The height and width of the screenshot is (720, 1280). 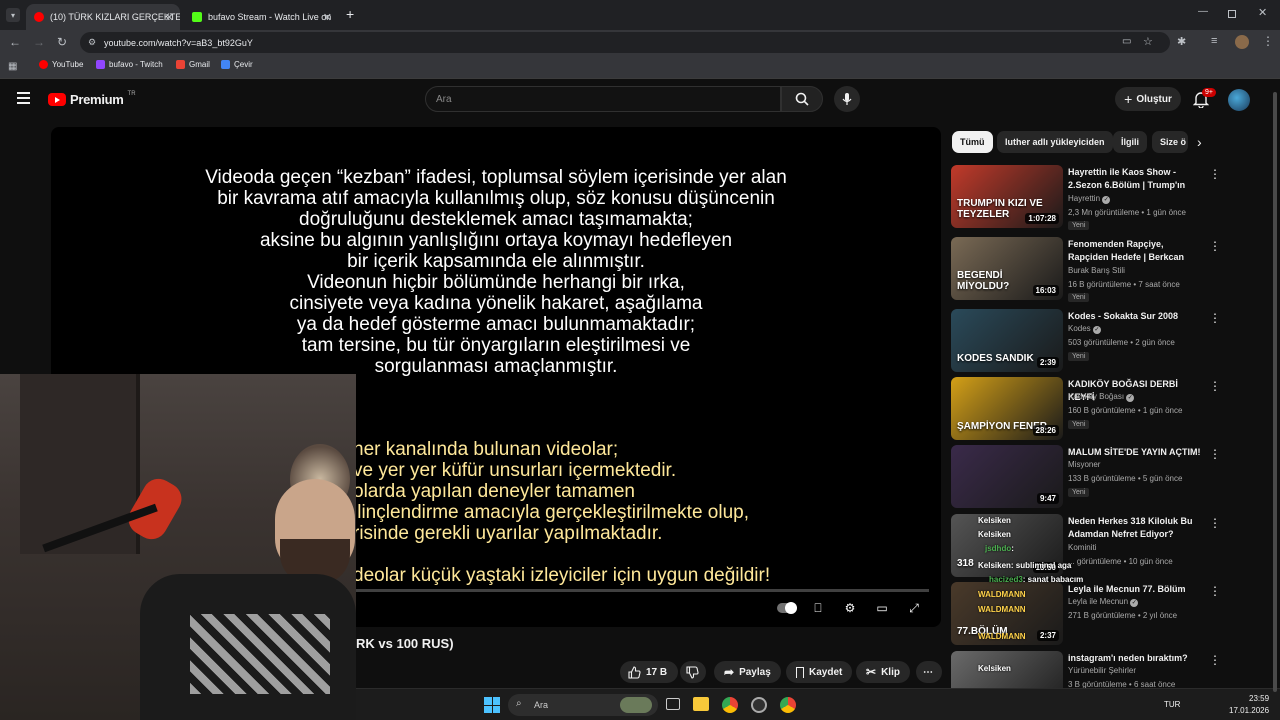 I want to click on taskbar-search-input: ⌕ Ara, so click(x=583, y=705).